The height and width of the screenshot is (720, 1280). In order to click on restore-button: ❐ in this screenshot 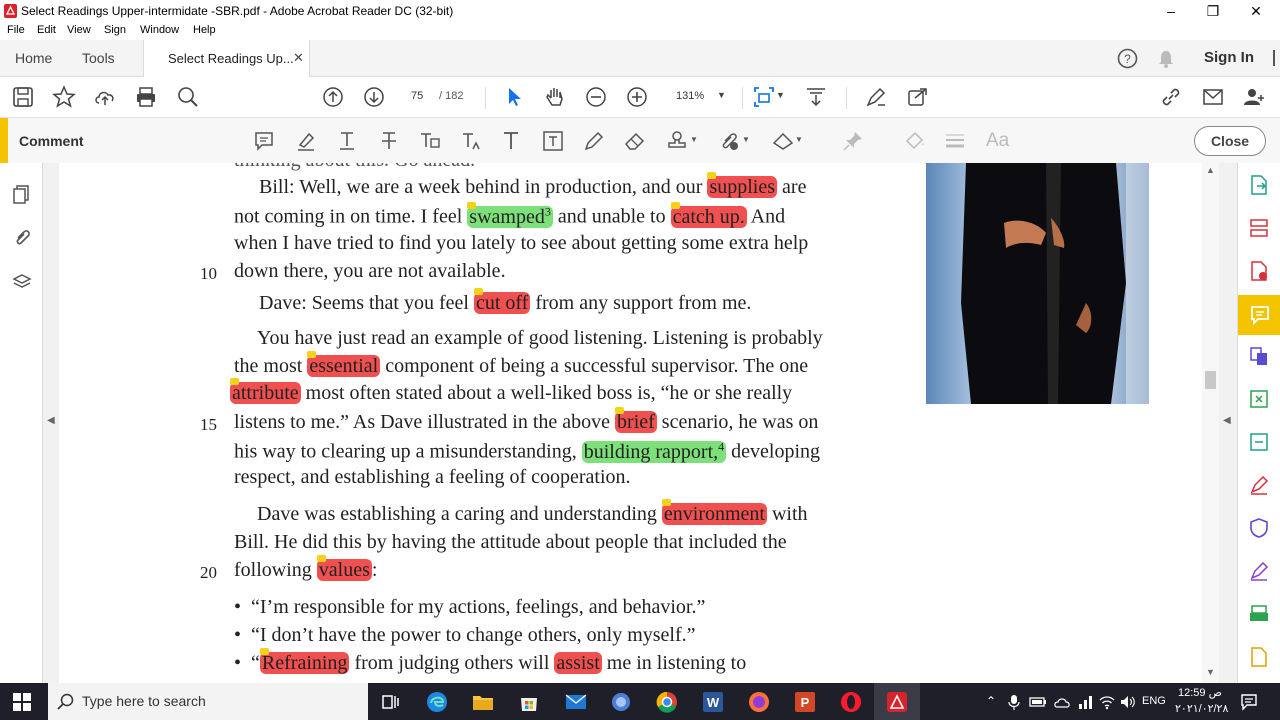, I will do `click(1213, 11)`.